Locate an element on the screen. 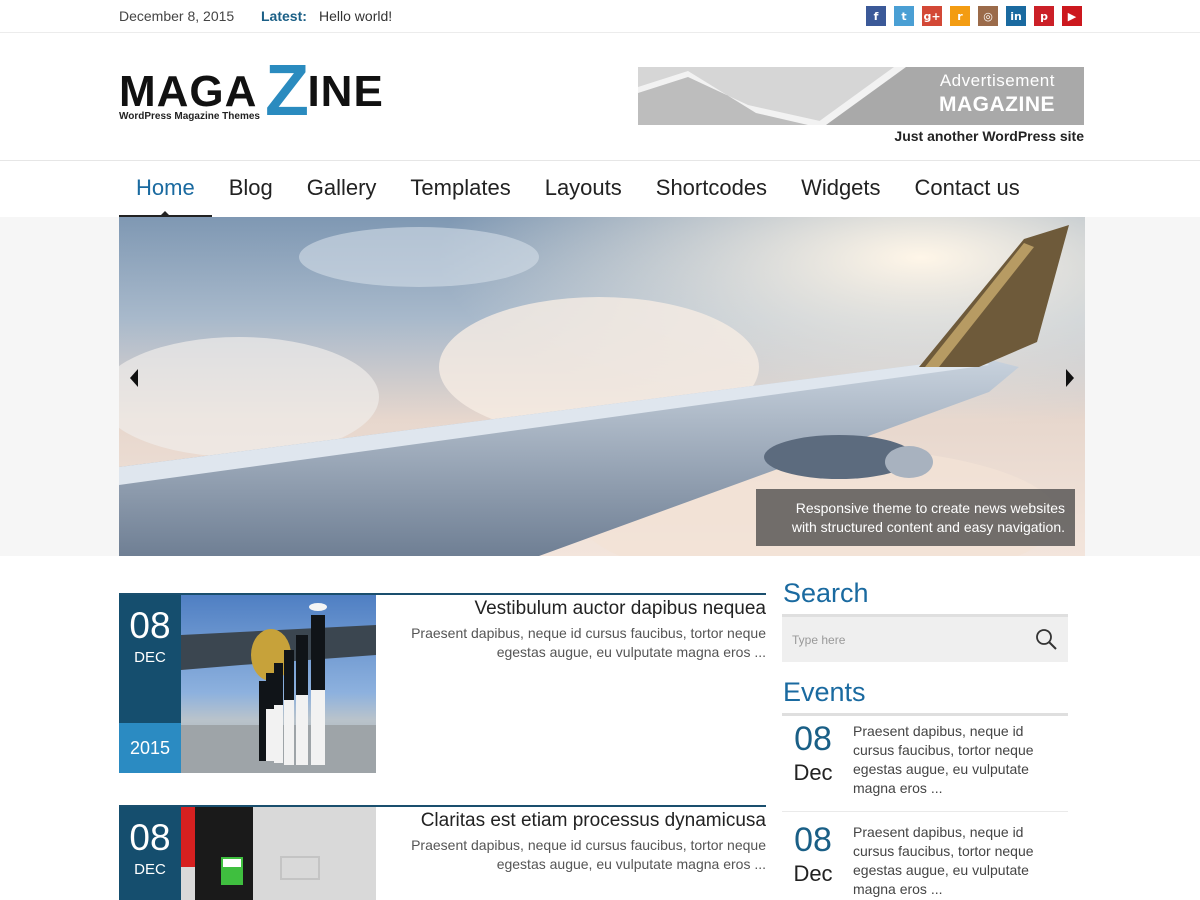 The height and width of the screenshot is (900, 1200). nav-item-templates: Templates is located at coordinates (460, 189).